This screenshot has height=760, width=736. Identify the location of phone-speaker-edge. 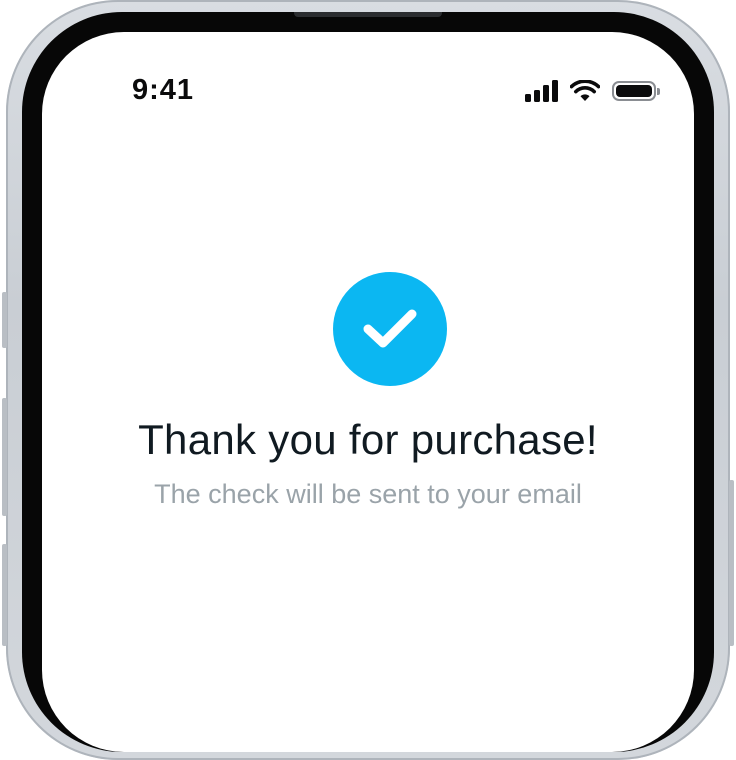
(368, 14).